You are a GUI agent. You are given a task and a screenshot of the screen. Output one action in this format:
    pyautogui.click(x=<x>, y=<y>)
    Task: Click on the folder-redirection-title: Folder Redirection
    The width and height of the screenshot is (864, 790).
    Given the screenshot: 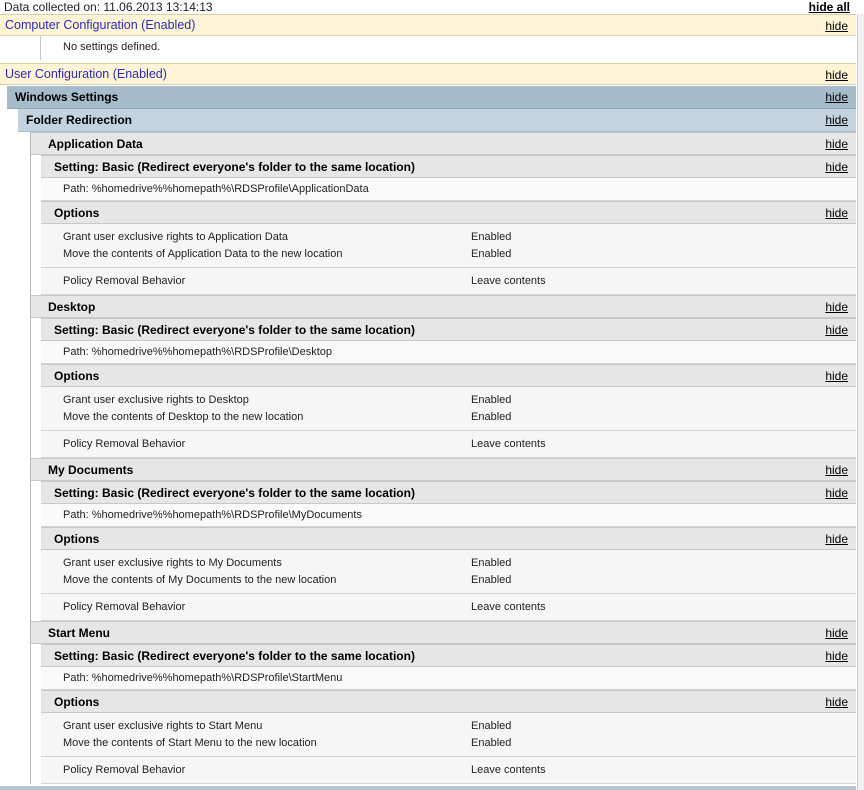 What is the action you would take?
    pyautogui.click(x=79, y=120)
    